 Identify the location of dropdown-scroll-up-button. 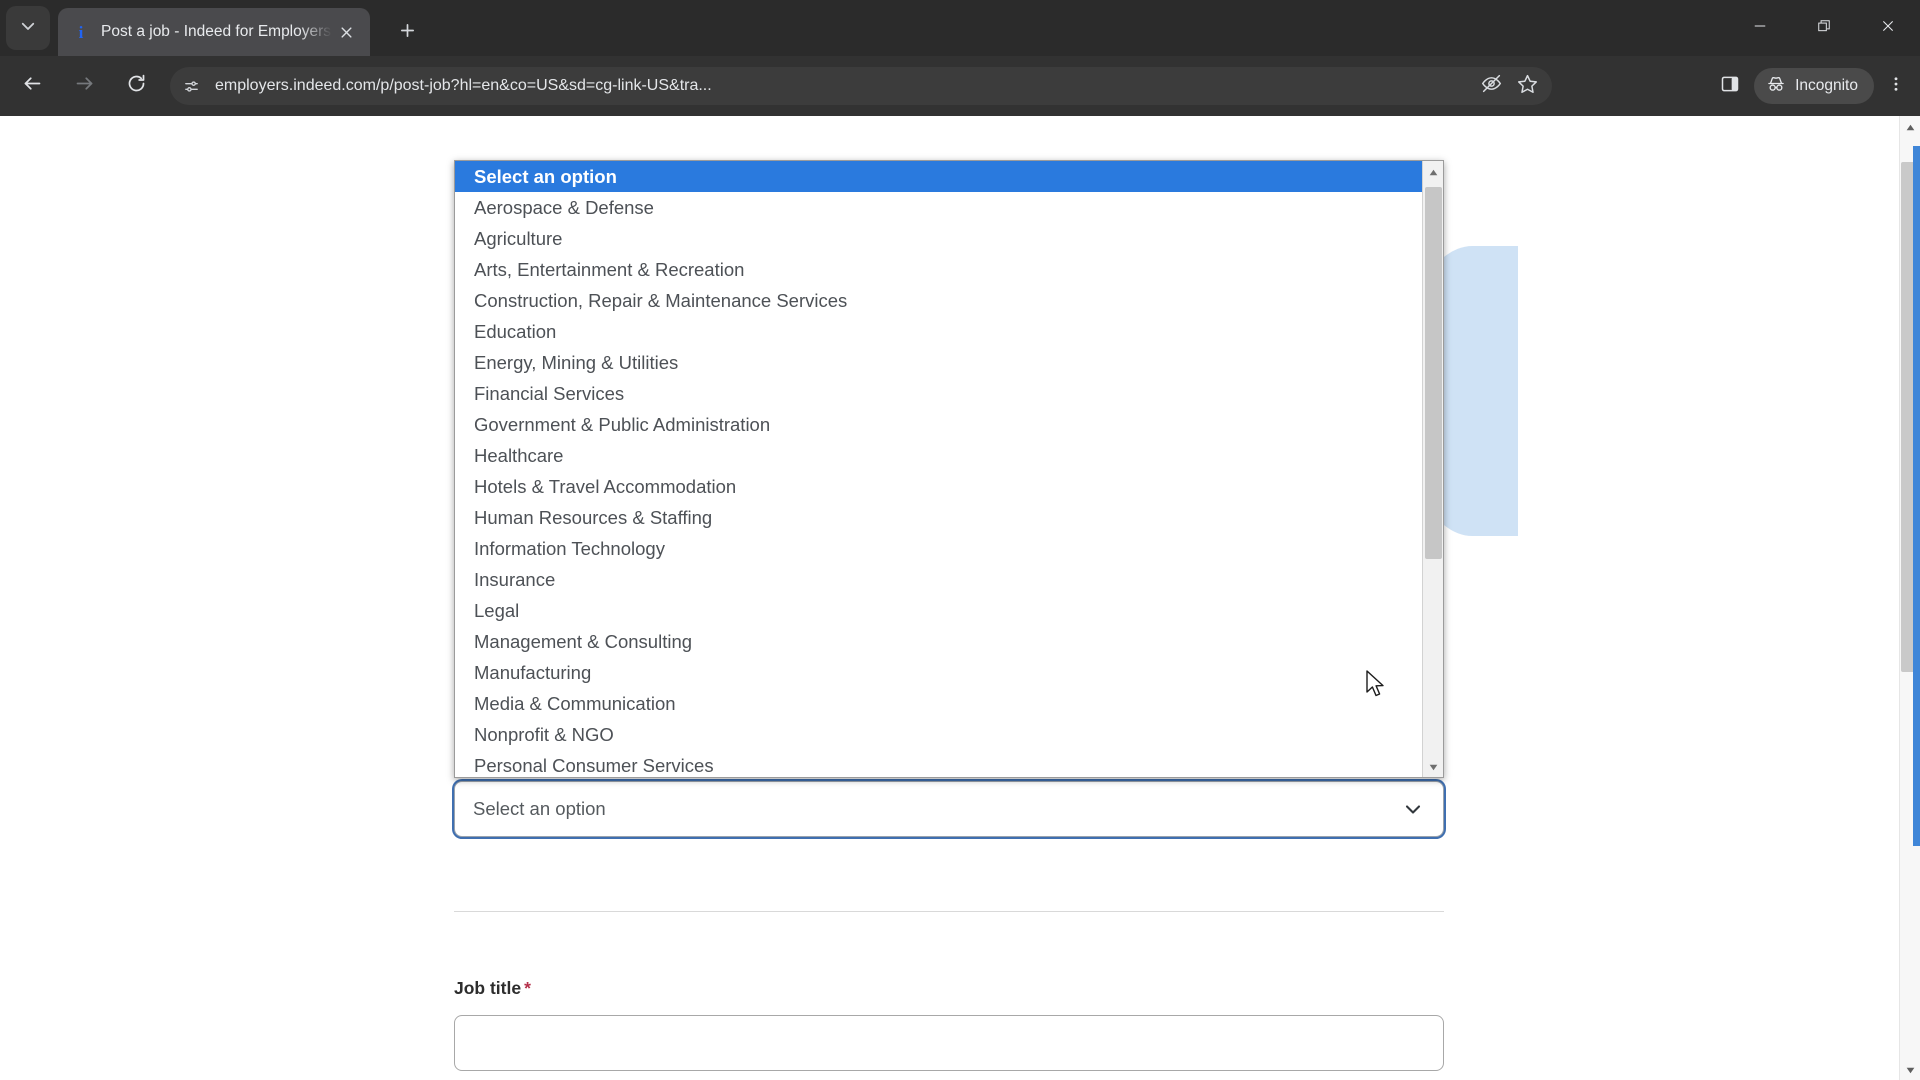
(1433, 171).